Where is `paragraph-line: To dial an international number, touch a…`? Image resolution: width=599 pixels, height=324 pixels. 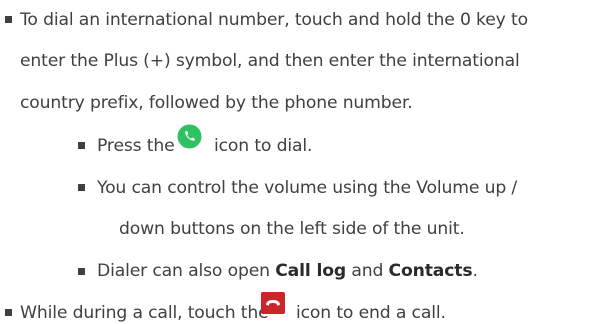
paragraph-line: To dial an international number, touch a… is located at coordinates (274, 20).